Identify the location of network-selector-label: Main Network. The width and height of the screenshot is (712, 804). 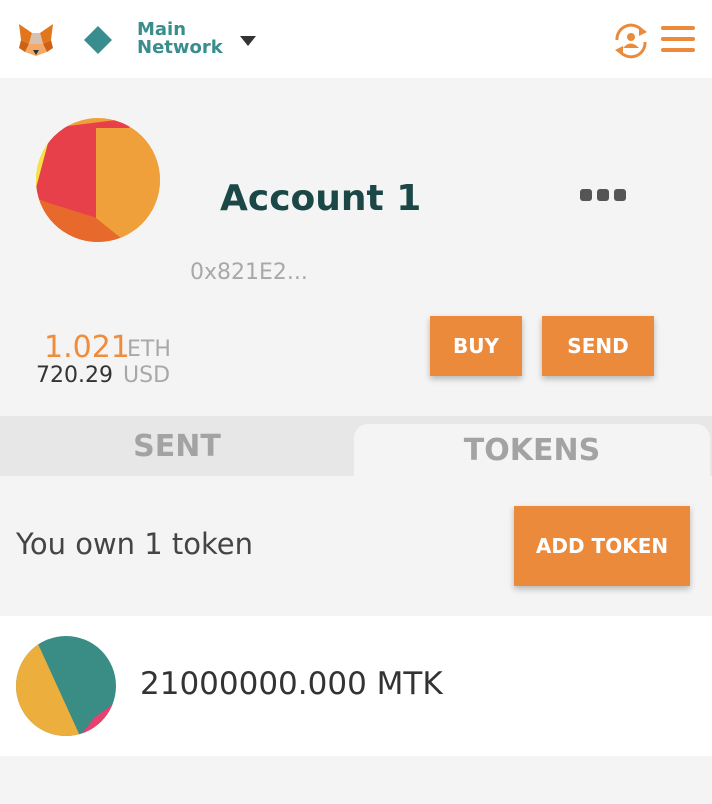
(180, 39).